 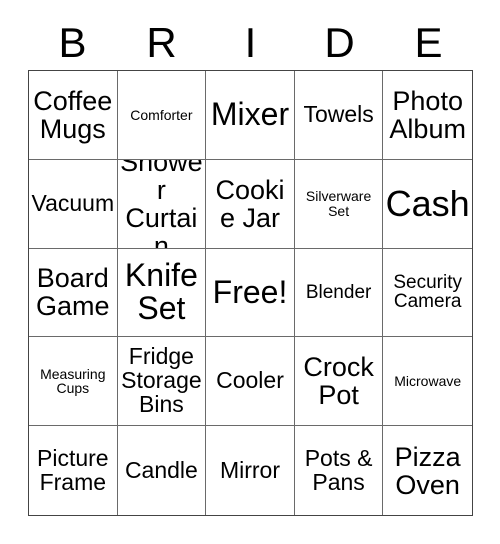 I want to click on bingo-cell-r5c2: Candle, so click(x=162, y=470).